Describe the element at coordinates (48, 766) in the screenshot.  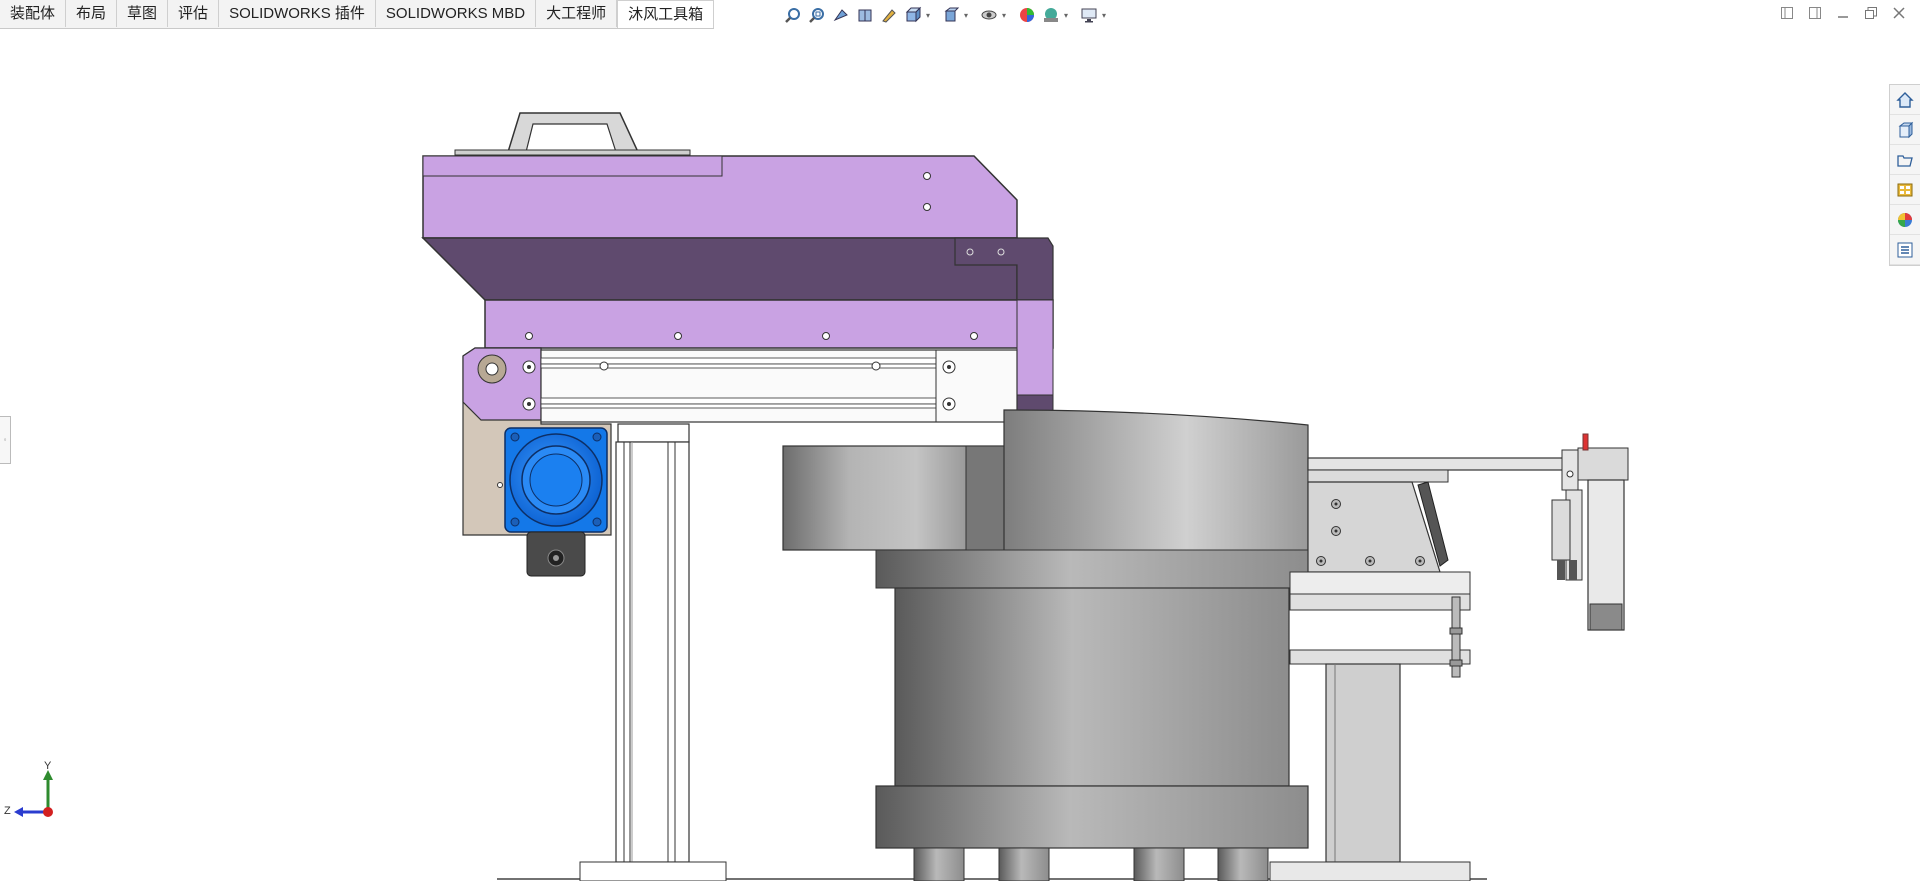
I see `triad-y-label: Y` at that location.